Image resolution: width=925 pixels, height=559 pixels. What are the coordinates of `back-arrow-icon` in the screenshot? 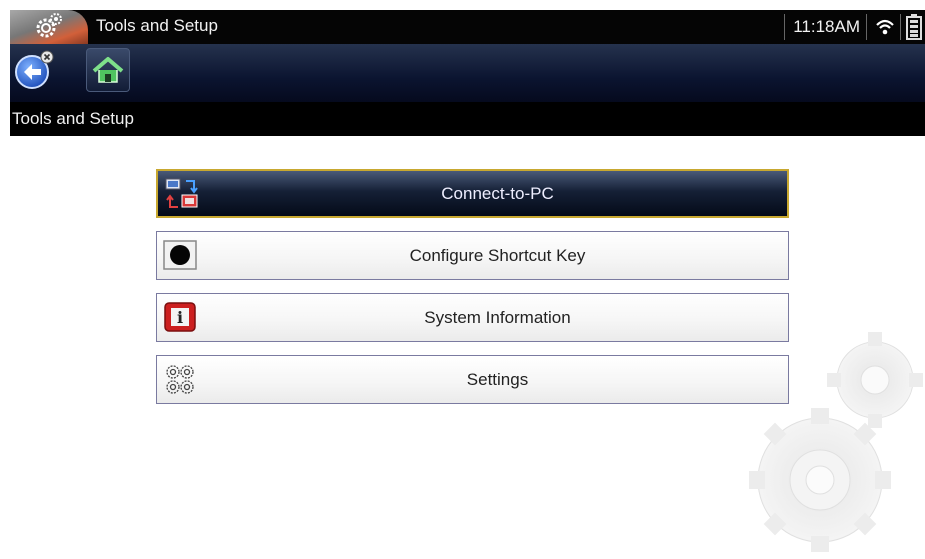 It's located at (34, 69).